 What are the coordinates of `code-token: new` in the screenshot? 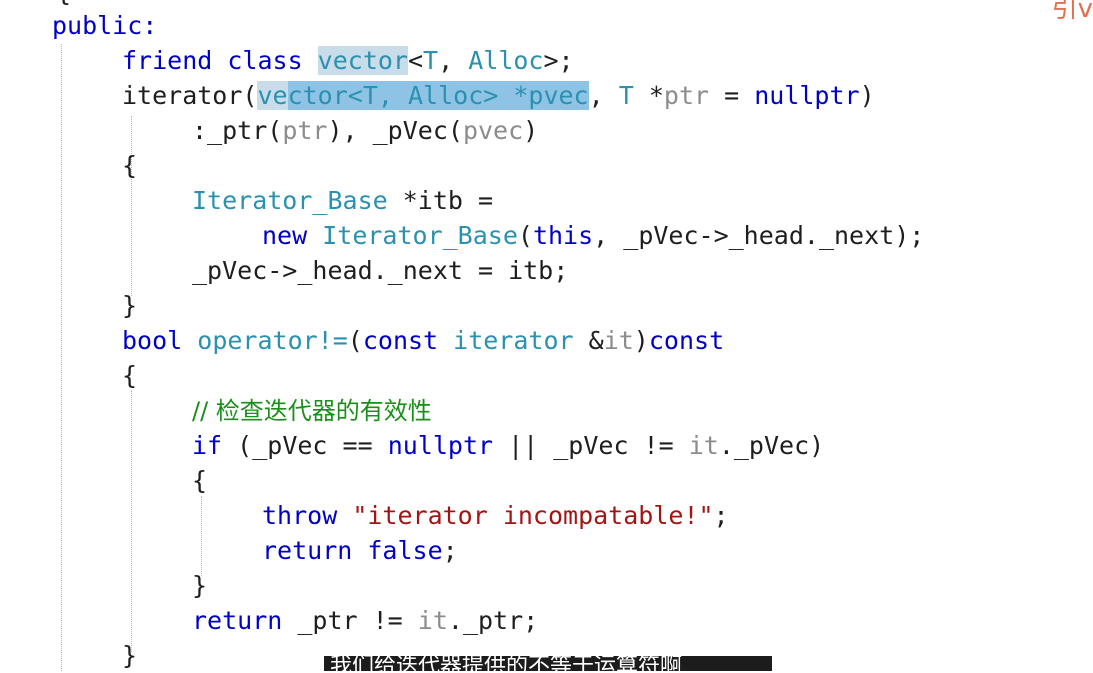 It's located at (292, 235).